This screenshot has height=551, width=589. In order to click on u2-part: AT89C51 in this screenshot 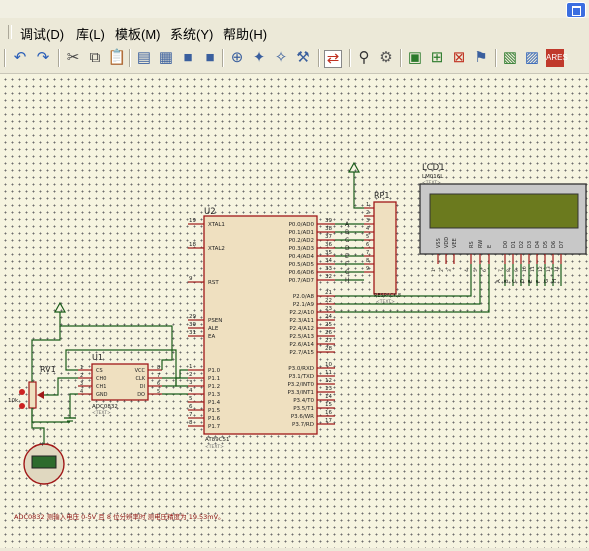, I will do `click(217, 440)`.